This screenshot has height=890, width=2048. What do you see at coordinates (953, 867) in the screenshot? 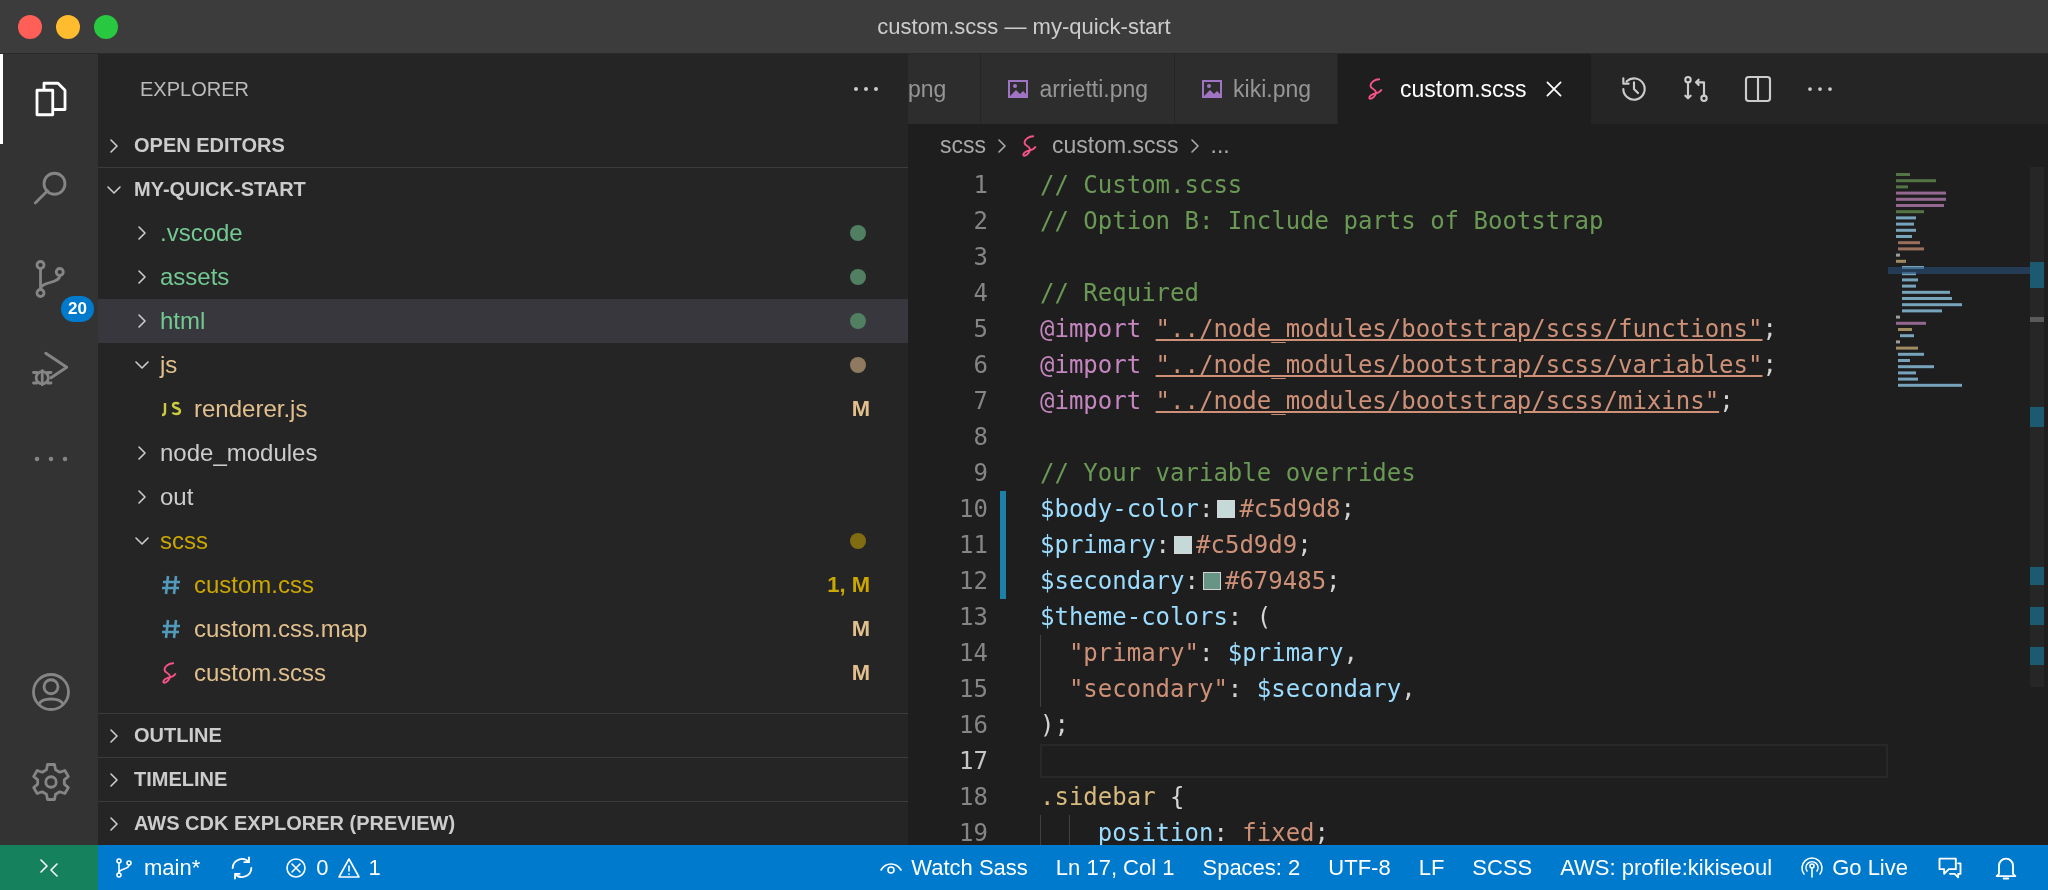
I see `watch-sass-button: Watch Sass` at bounding box center [953, 867].